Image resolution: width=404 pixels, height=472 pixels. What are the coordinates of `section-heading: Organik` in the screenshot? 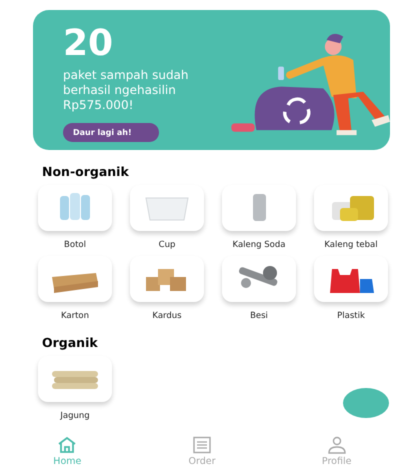 It's located at (70, 342).